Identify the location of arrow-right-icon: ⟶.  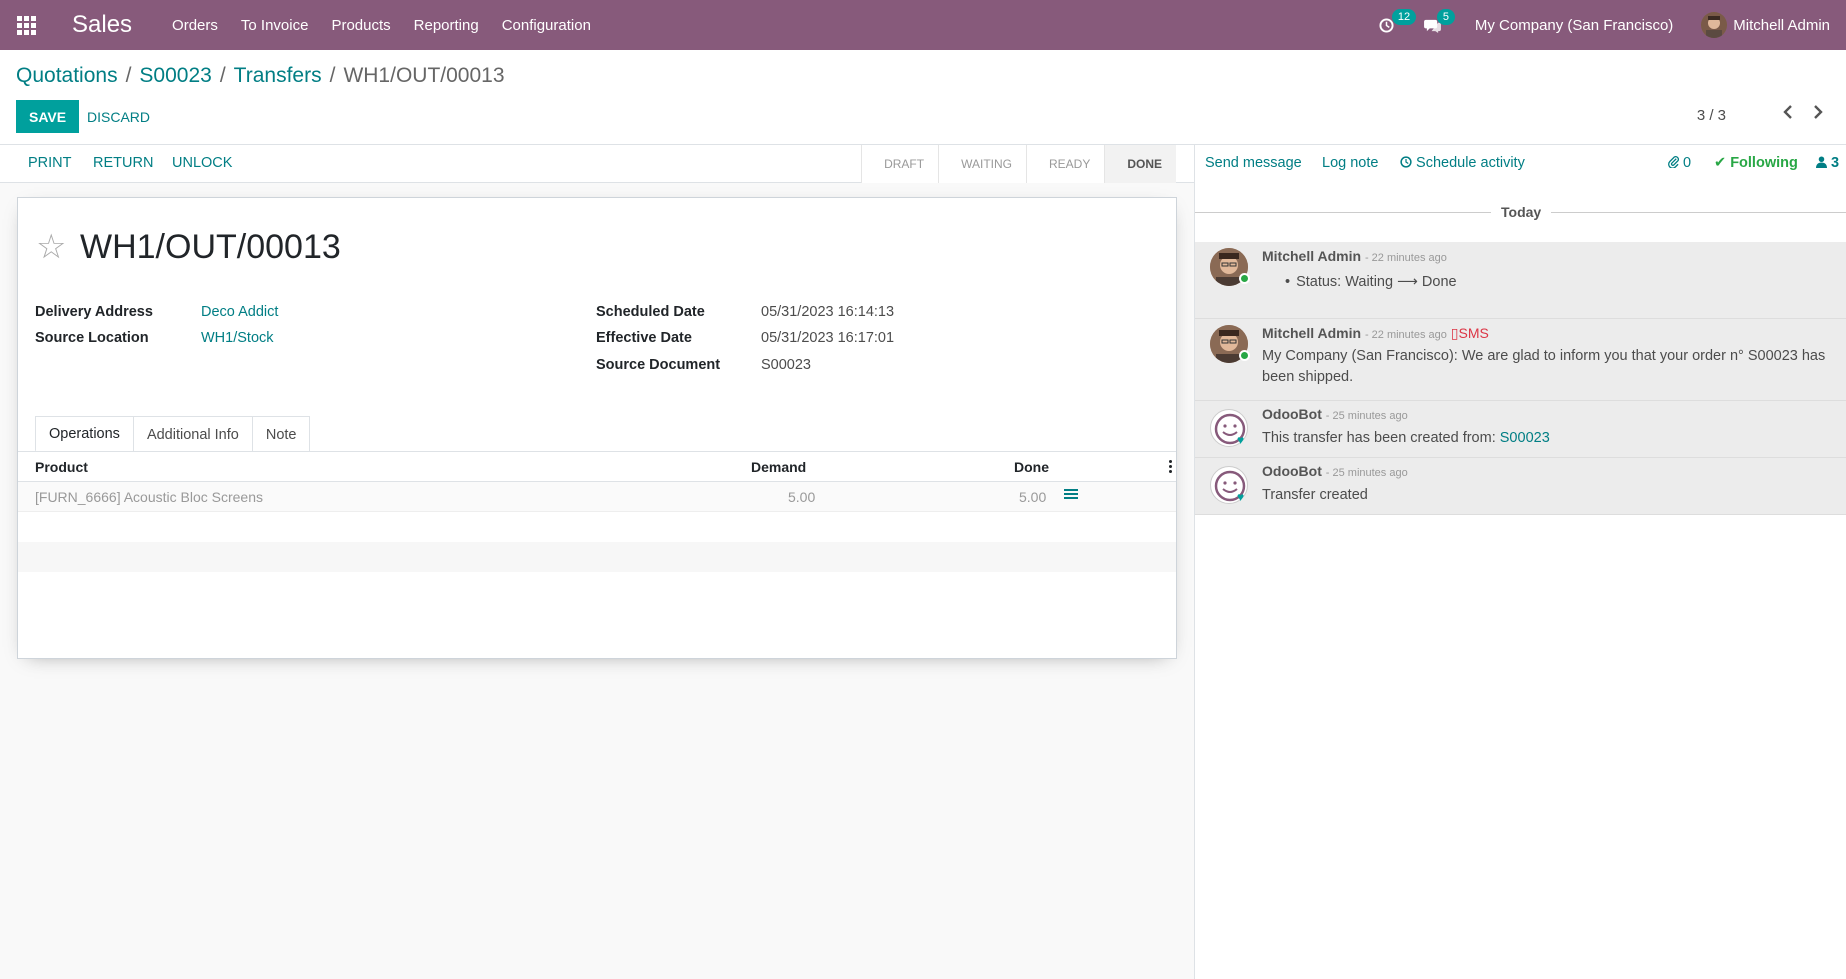
(1407, 282).